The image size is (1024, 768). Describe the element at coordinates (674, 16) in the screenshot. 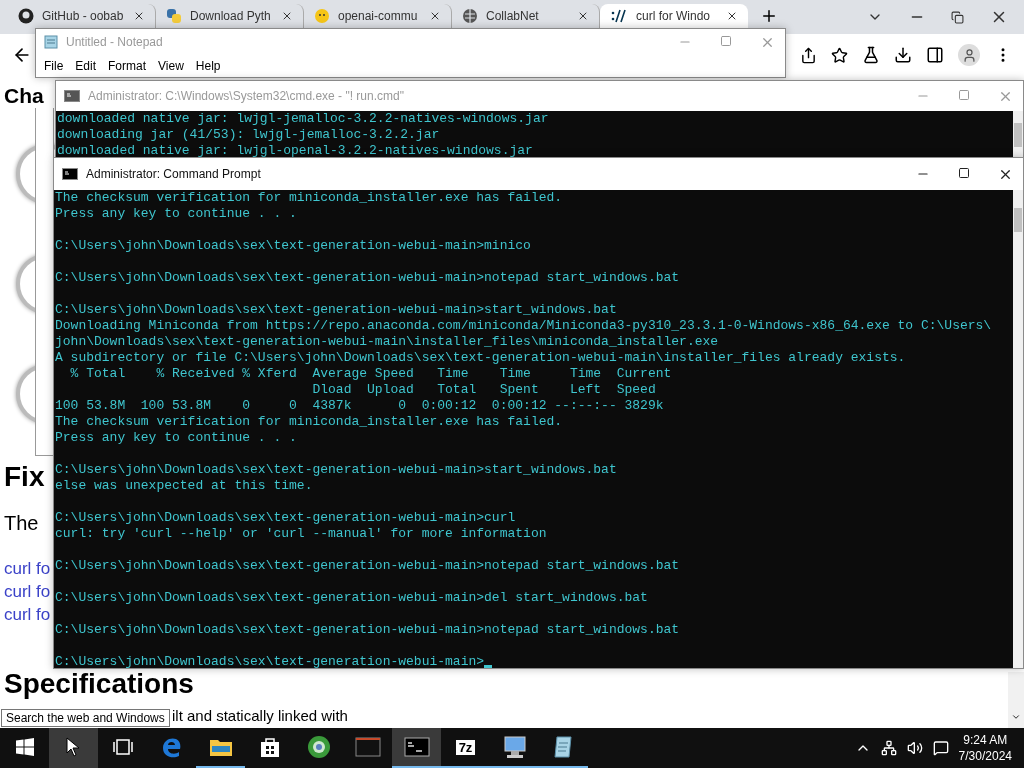

I see `browser-tab: curl for Windo` at that location.